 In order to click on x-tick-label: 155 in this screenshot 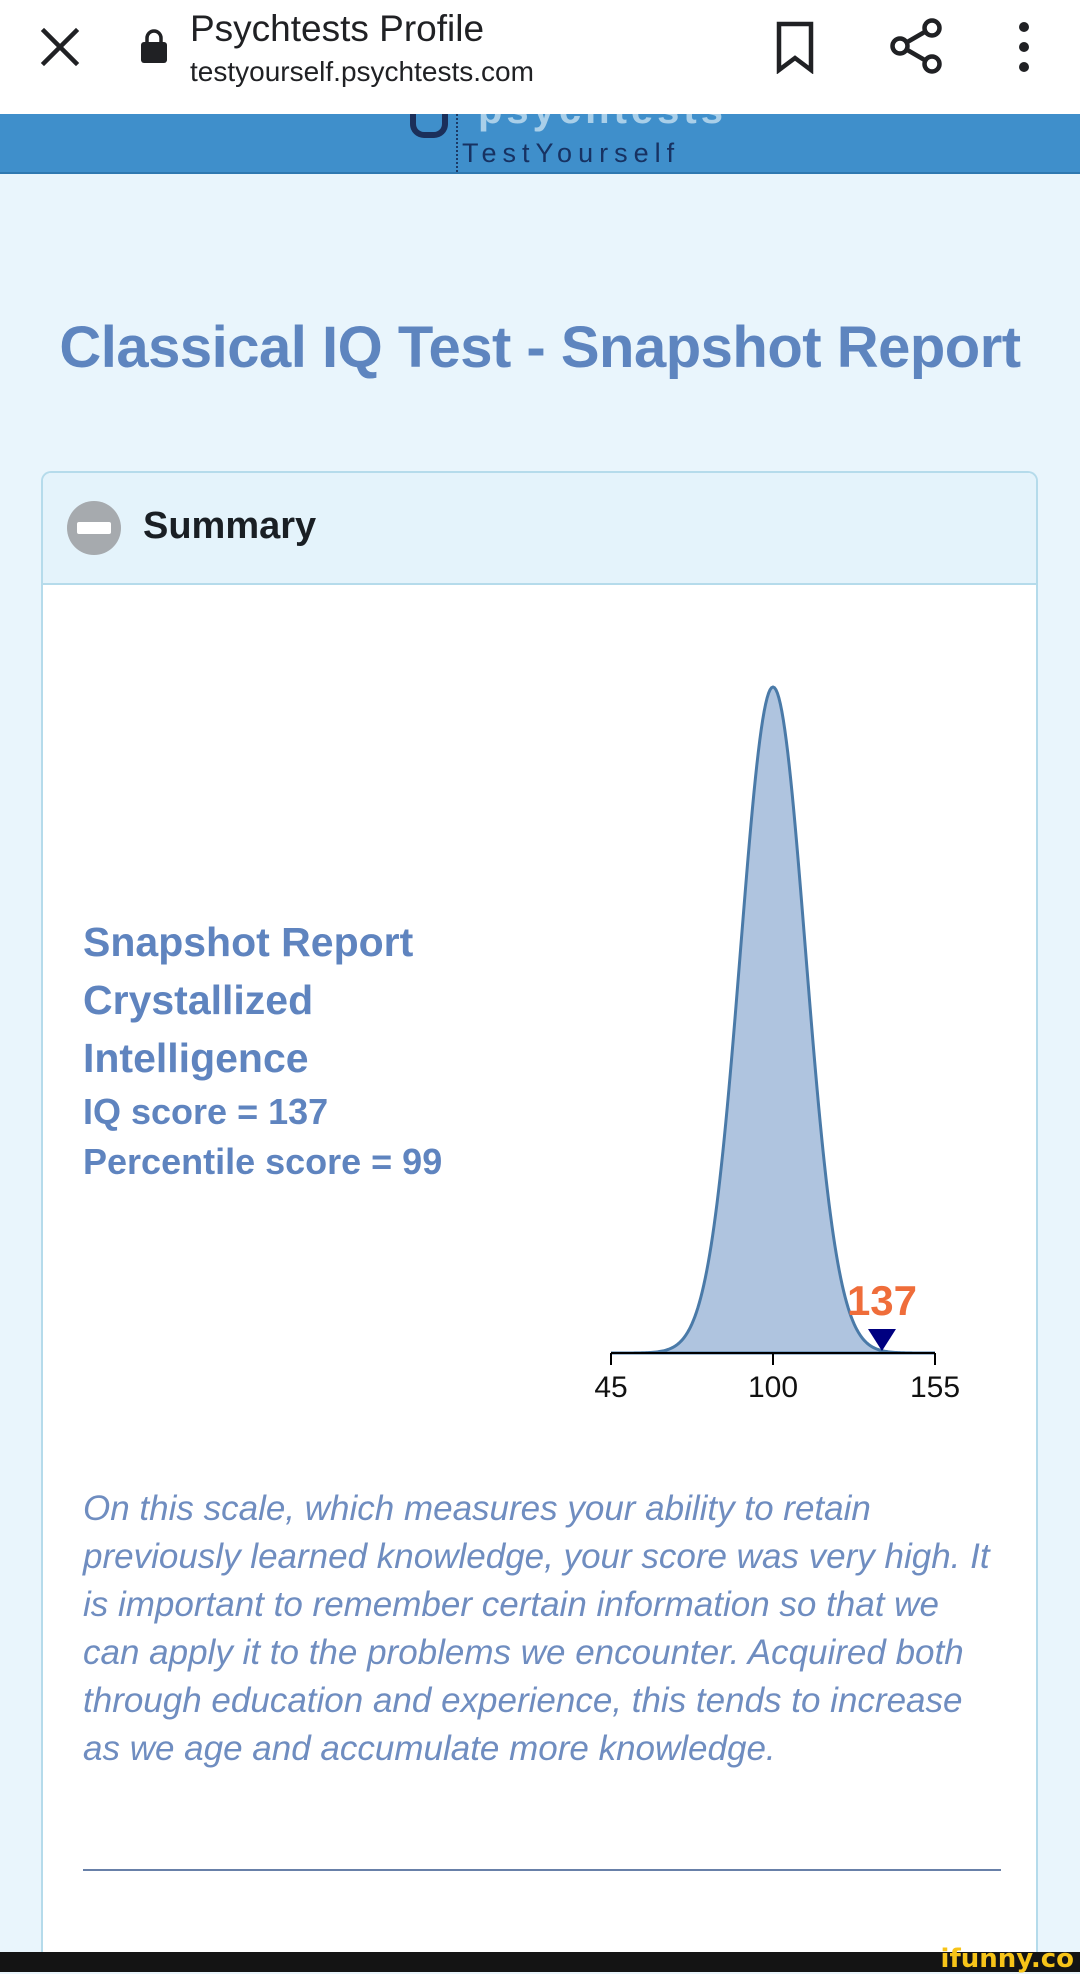, I will do `click(935, 1387)`.